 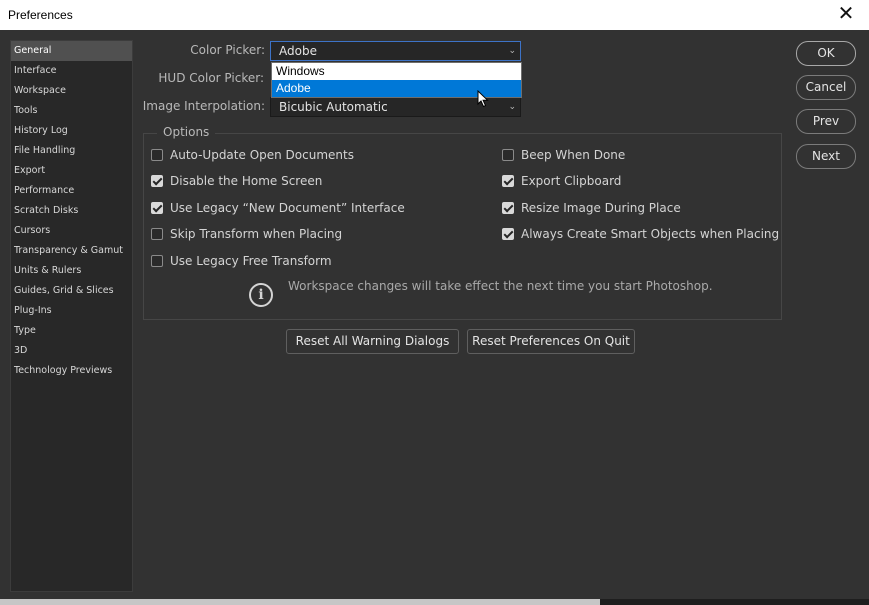 I want to click on sidebar-item-cursors: Cursors, so click(x=71, y=231).